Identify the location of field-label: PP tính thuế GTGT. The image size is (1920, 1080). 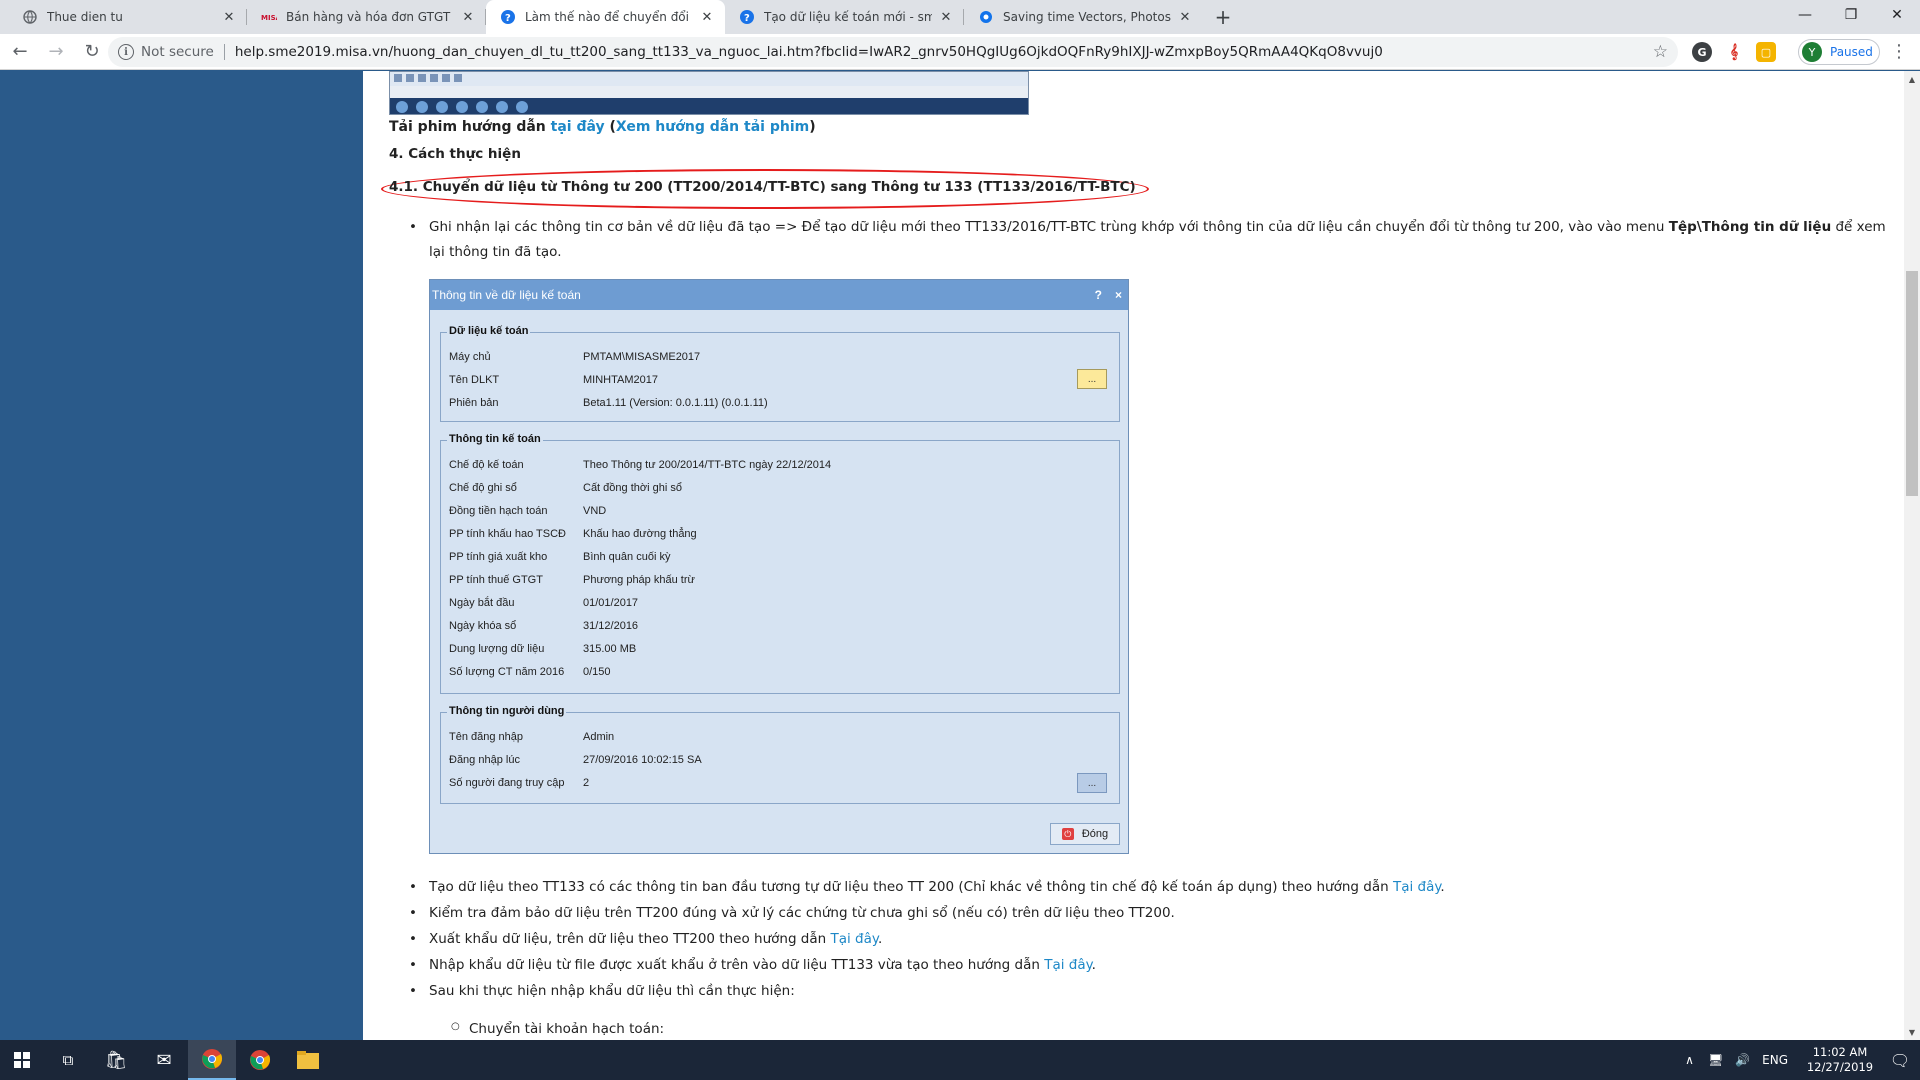
(496, 580).